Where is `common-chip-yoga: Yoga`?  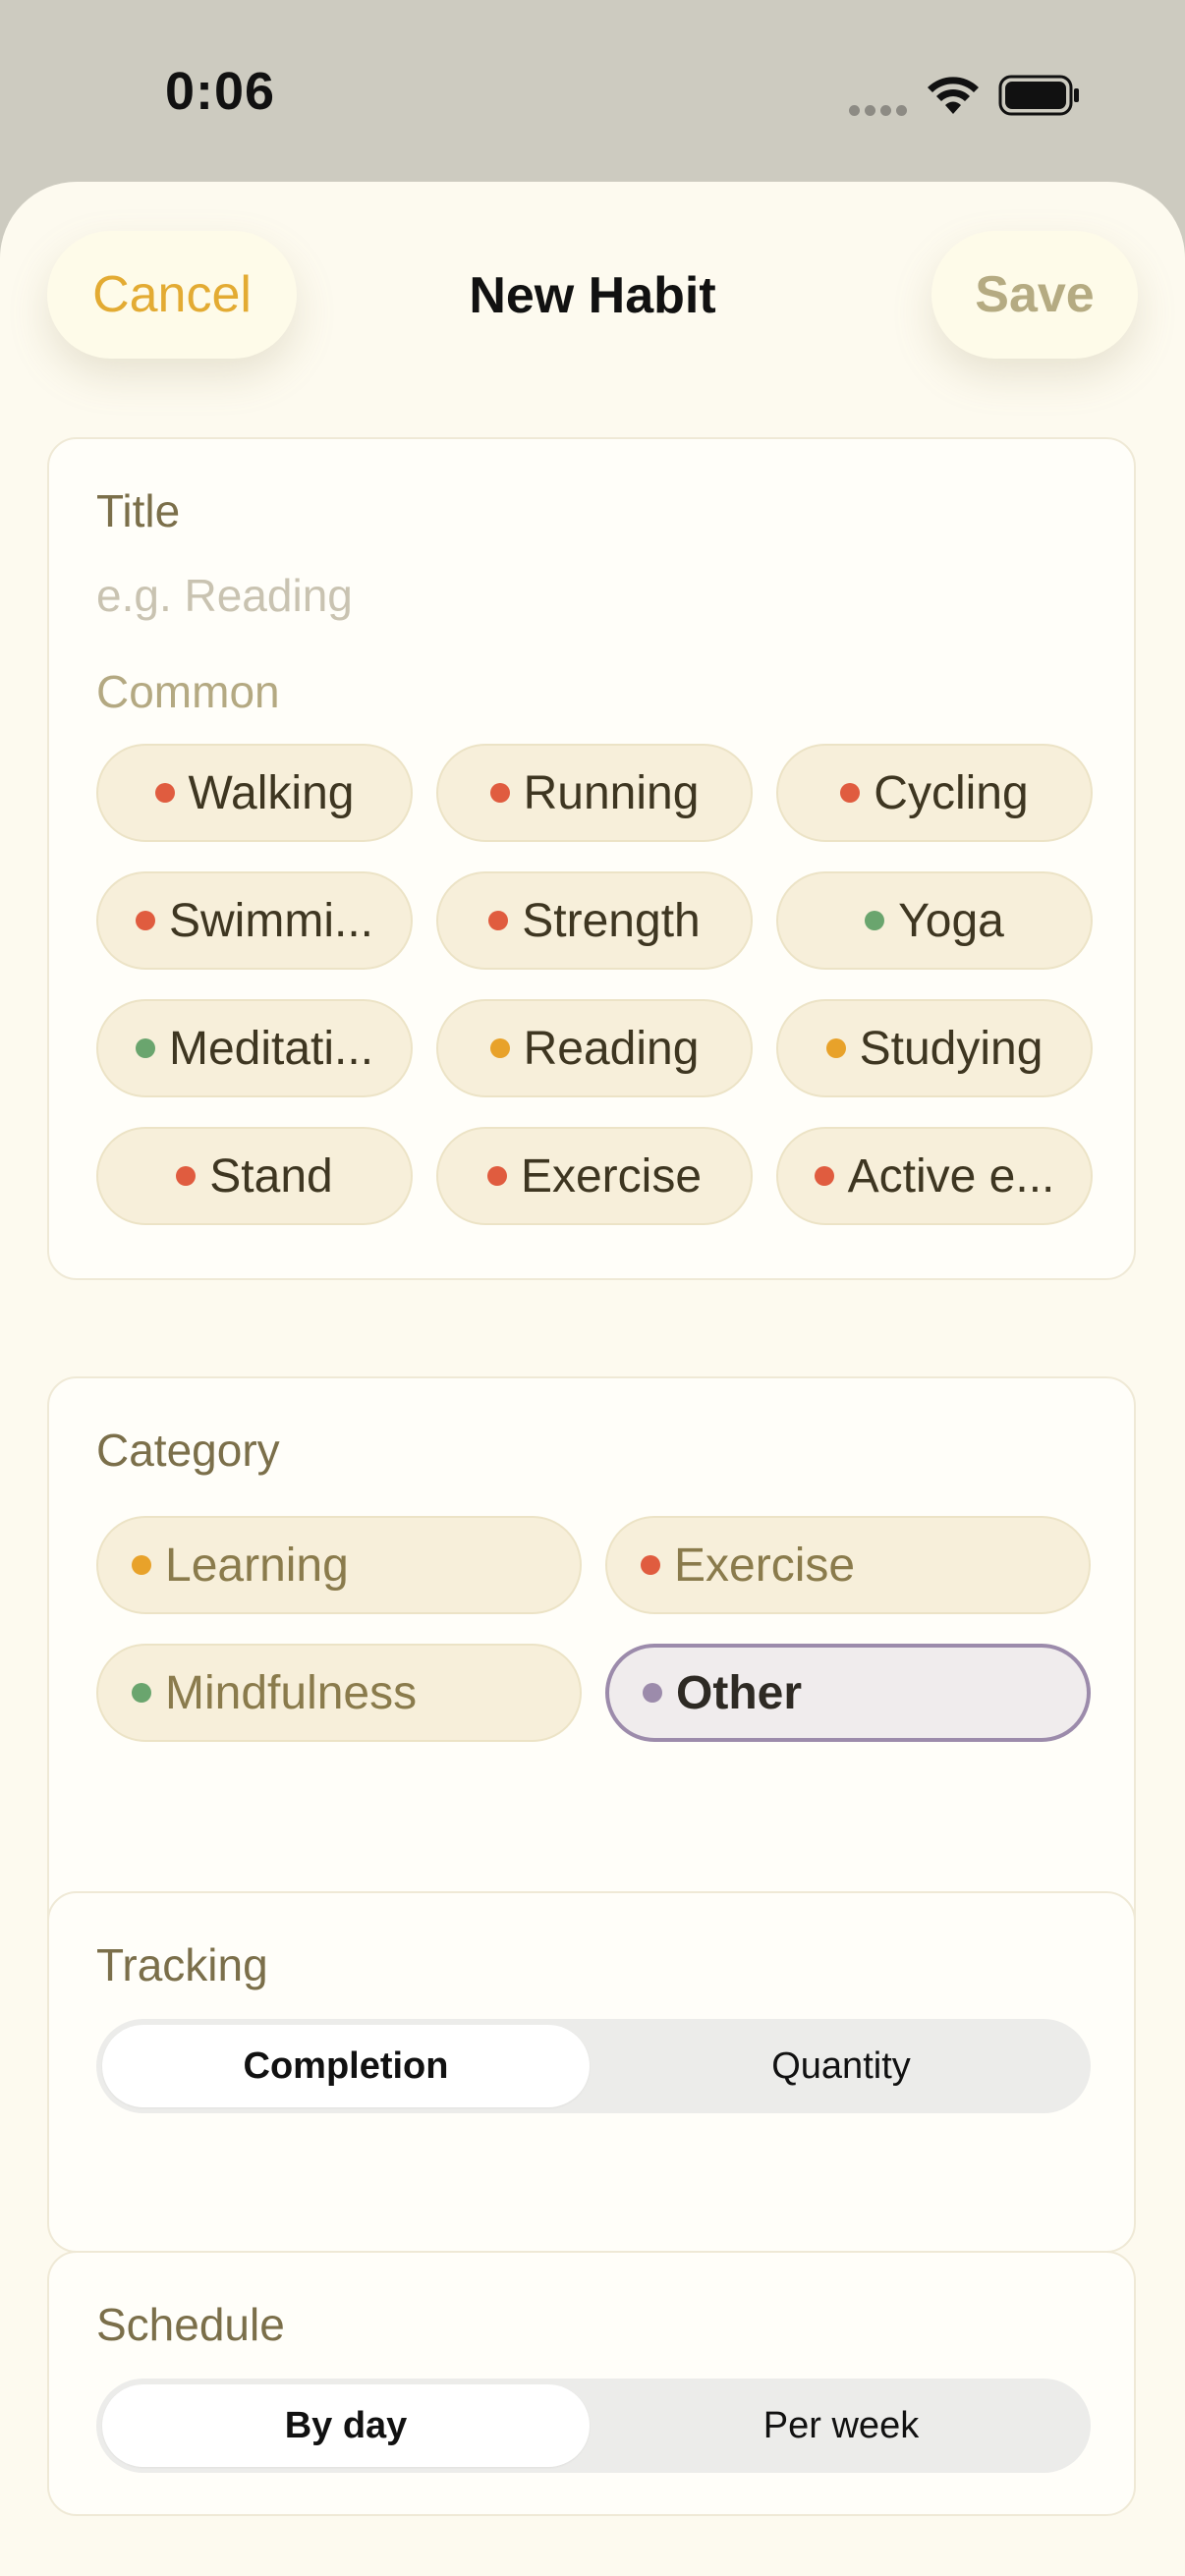
common-chip-yoga: Yoga is located at coordinates (935, 920).